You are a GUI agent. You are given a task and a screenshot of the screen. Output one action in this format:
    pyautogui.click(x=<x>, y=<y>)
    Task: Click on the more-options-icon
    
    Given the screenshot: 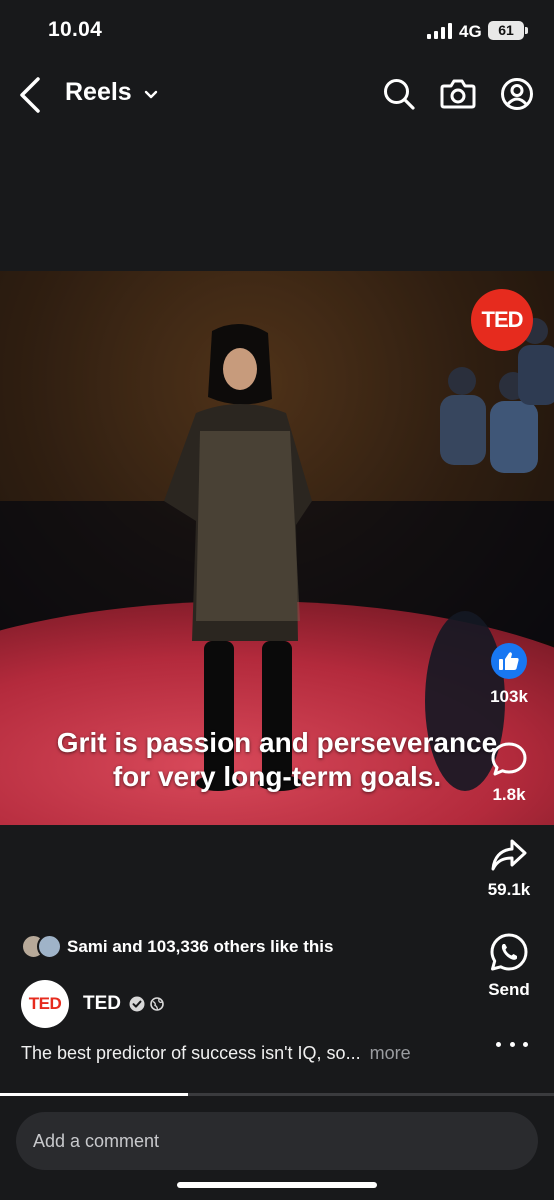 What is the action you would take?
    pyautogui.click(x=512, y=1044)
    